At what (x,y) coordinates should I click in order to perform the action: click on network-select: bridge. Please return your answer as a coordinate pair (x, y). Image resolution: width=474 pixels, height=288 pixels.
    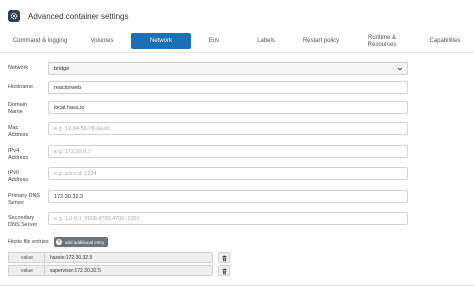
    Looking at the image, I should click on (228, 68).